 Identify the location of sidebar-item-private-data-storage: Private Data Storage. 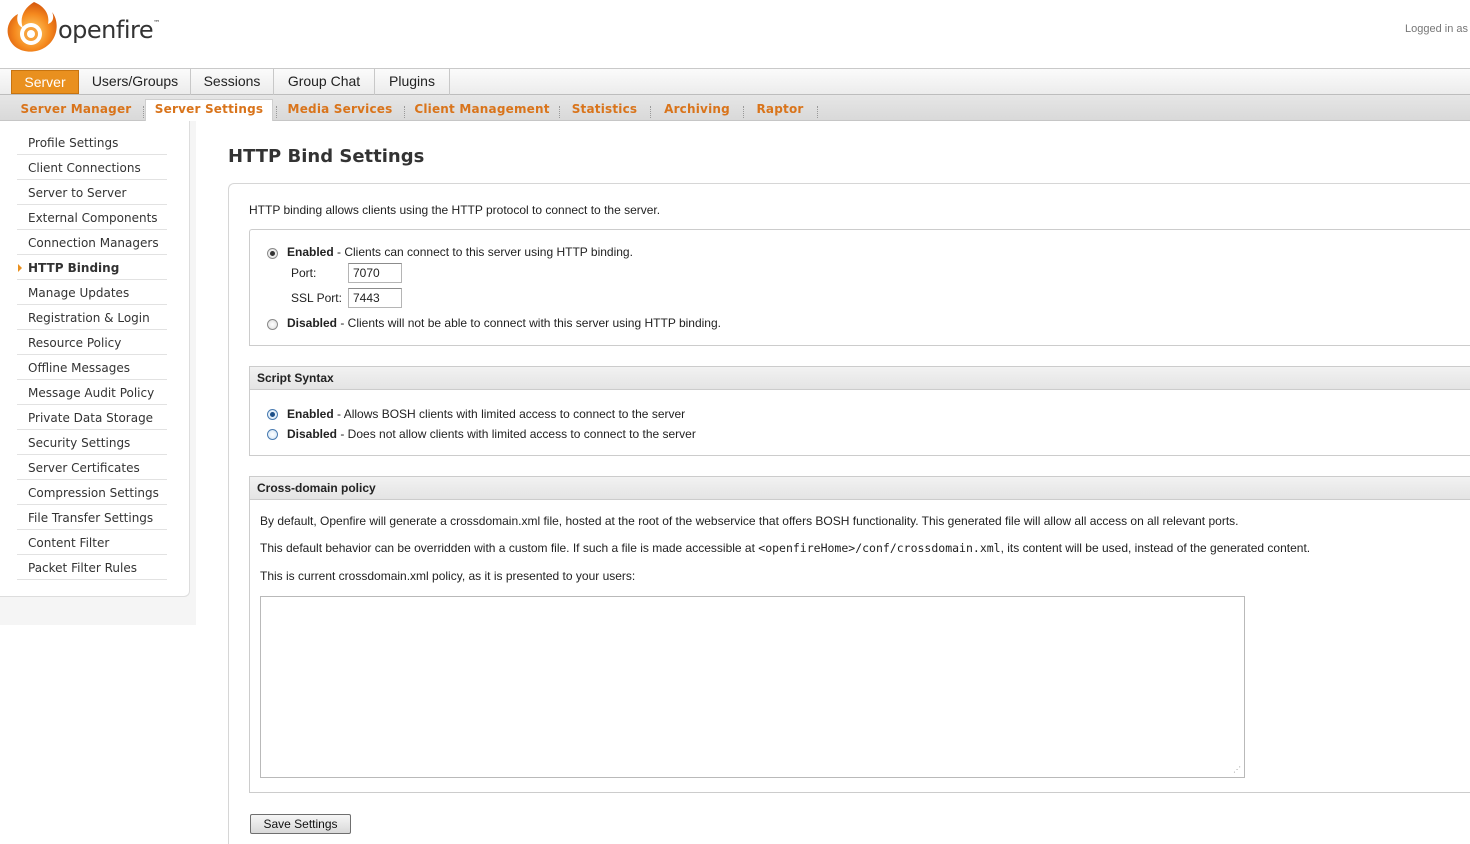
(92, 417).